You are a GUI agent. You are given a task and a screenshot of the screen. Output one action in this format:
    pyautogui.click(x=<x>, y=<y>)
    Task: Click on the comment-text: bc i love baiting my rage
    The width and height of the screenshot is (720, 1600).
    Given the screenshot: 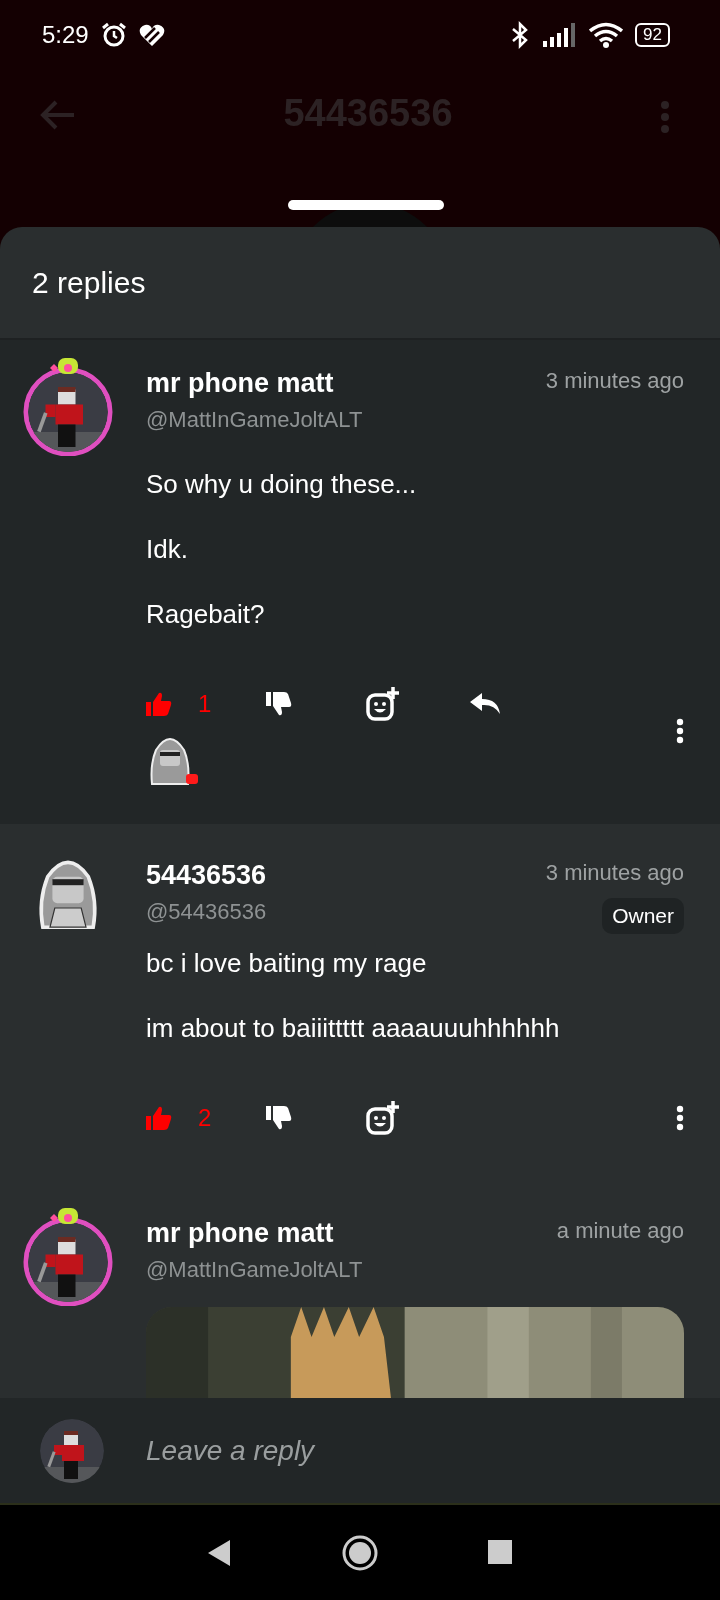 What is the action you would take?
    pyautogui.click(x=287, y=963)
    